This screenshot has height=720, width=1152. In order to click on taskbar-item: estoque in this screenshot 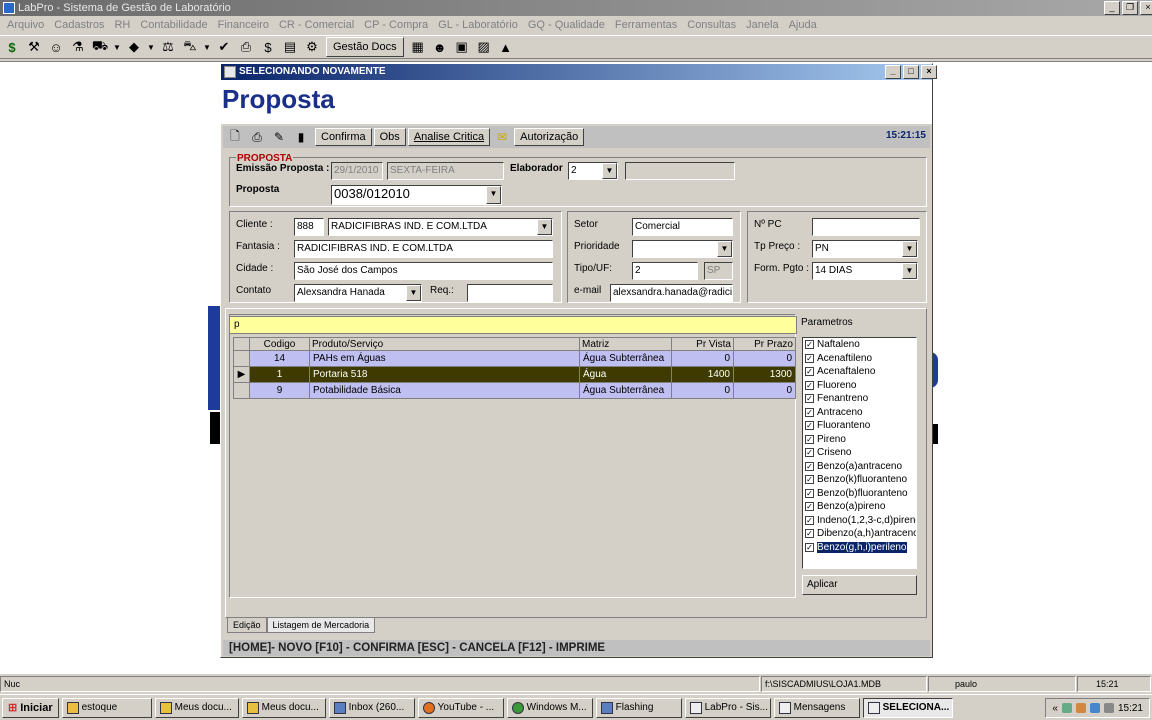, I will do `click(106, 707)`.